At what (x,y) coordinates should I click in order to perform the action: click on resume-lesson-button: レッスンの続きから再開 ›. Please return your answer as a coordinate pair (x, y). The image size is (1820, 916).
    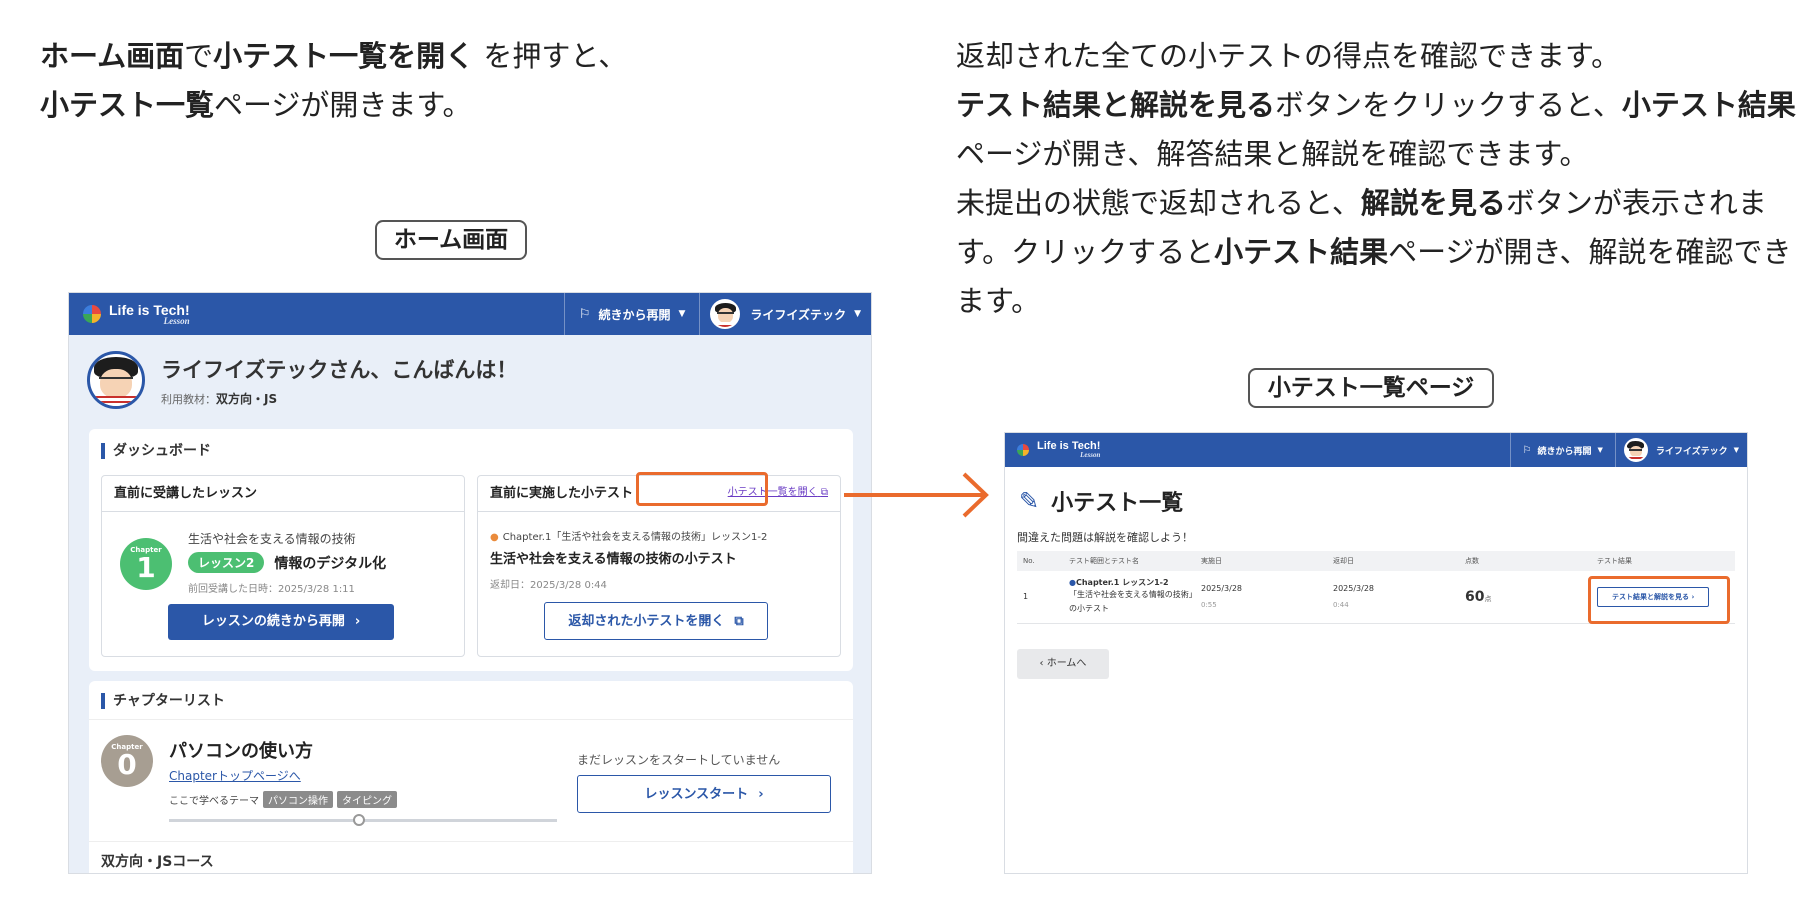
    Looking at the image, I should click on (281, 622).